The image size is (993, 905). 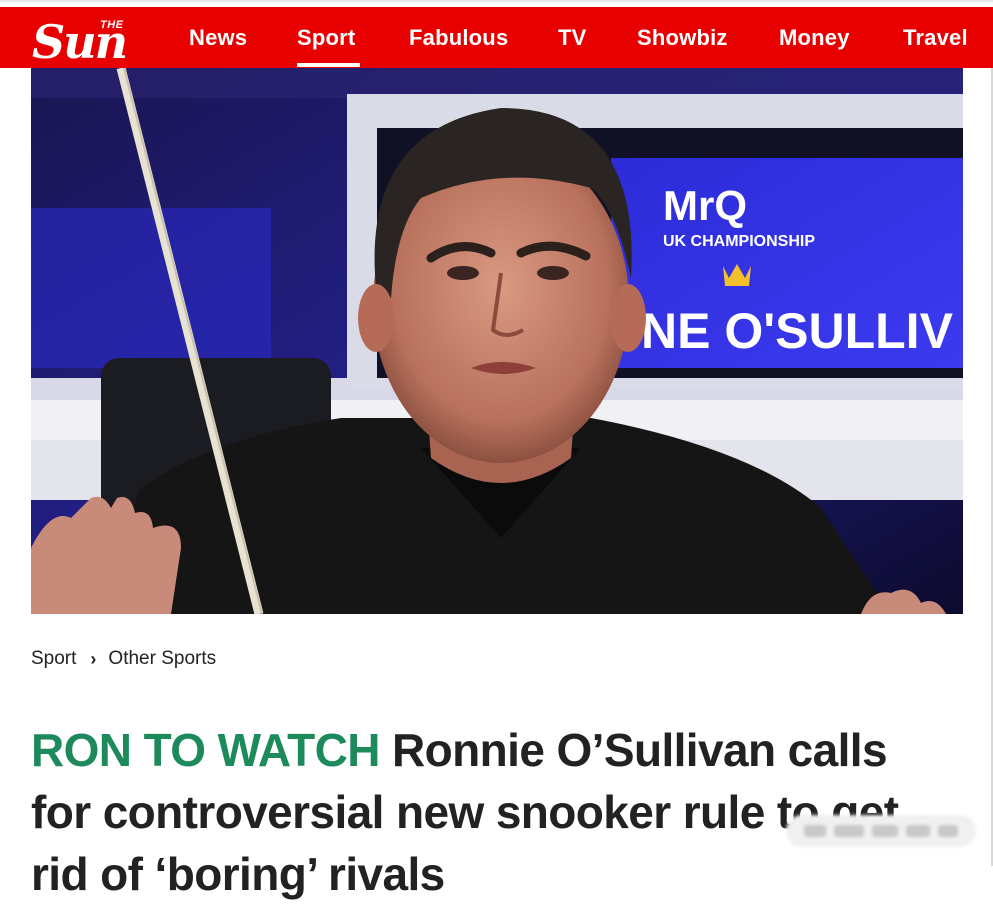 I want to click on sign-brand-text: MrQ, so click(x=705, y=205).